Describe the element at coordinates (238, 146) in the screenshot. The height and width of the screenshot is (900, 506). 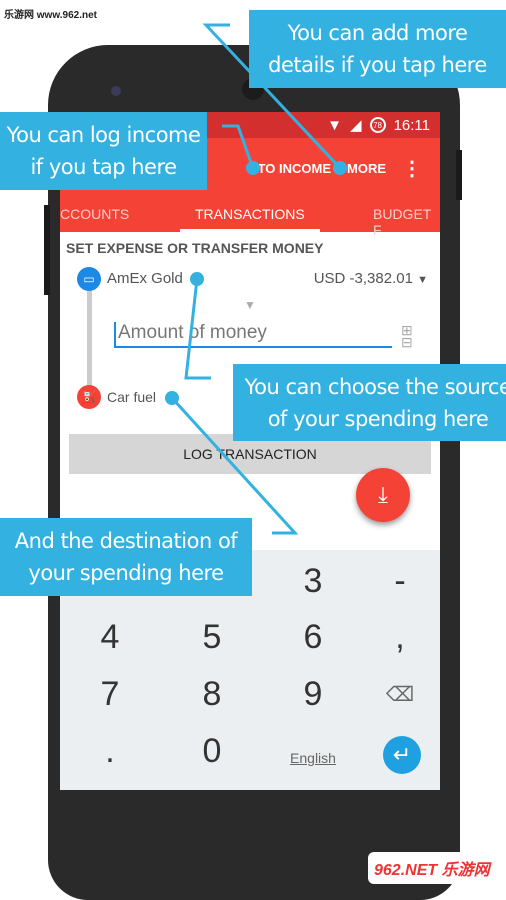
I see `pointer-income` at that location.